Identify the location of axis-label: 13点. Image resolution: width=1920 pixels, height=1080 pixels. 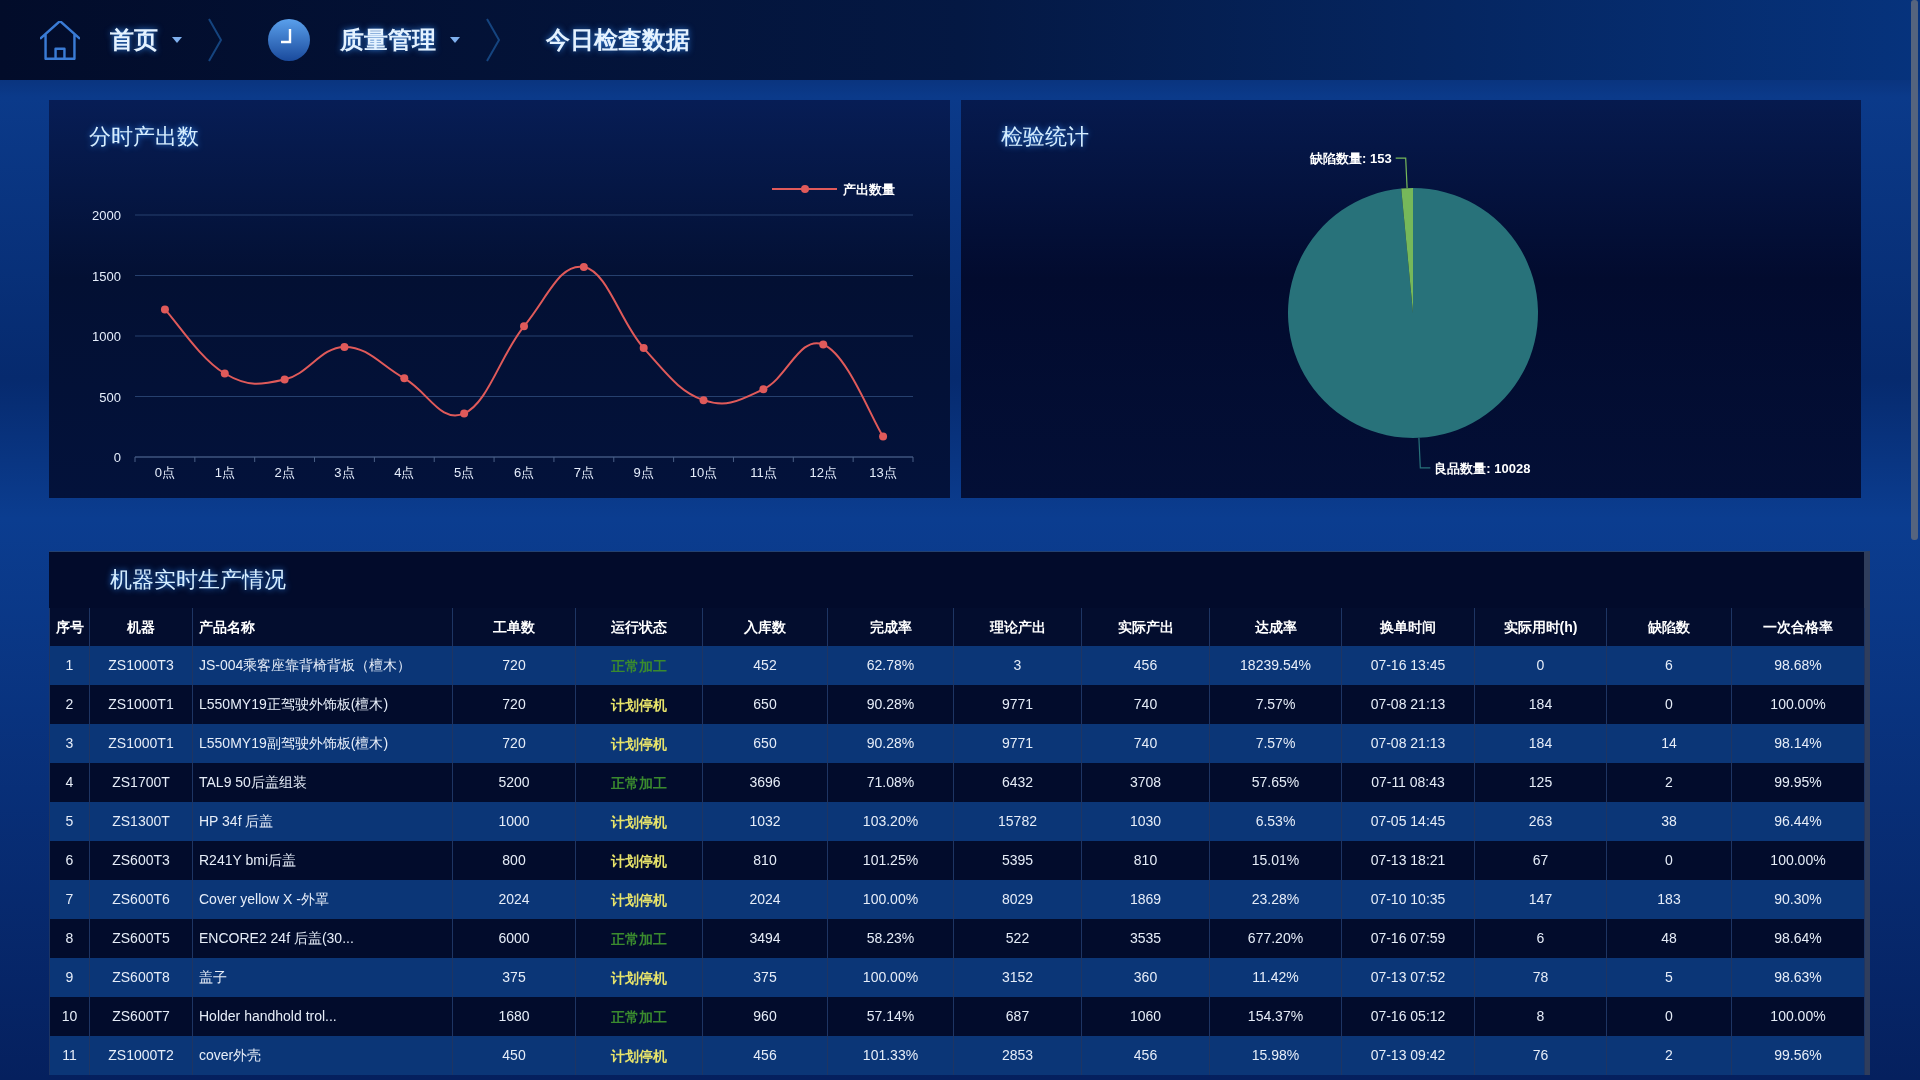
(883, 472).